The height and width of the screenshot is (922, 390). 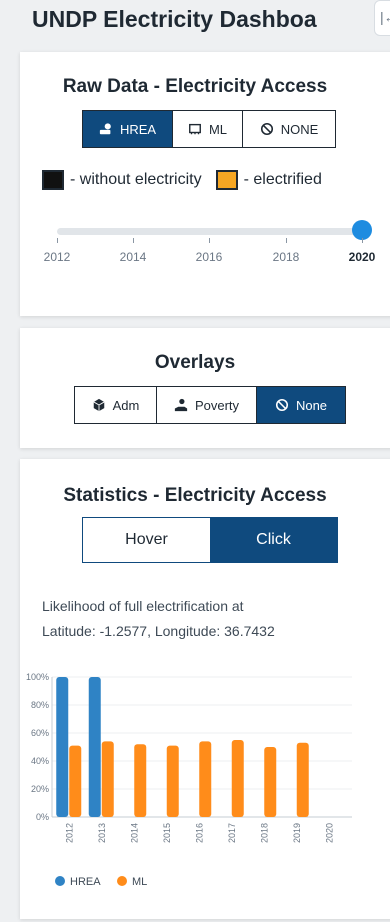 What do you see at coordinates (134, 833) in the screenshot?
I see `x-tick-label: 2014` at bounding box center [134, 833].